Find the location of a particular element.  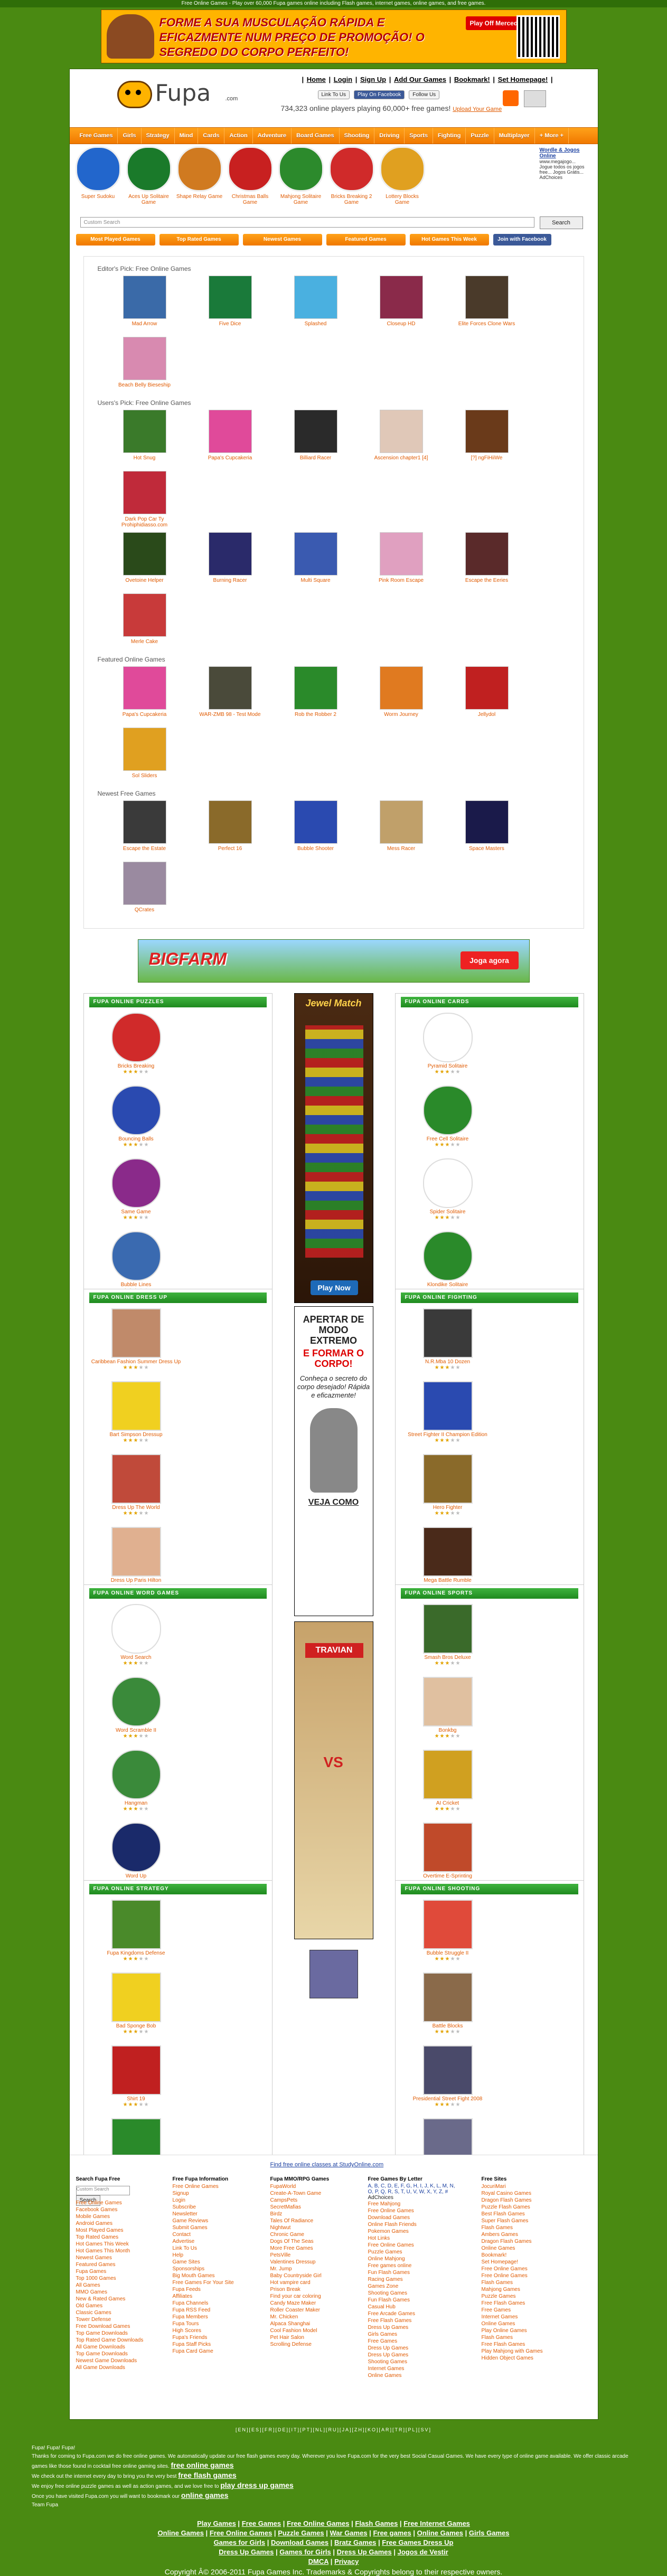

small-ad is located at coordinates (333, 1974).